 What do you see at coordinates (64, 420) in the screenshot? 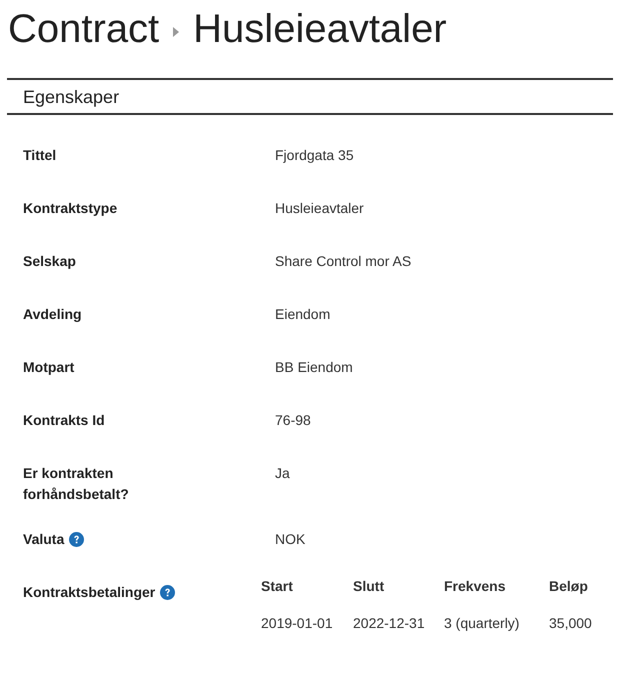
I see `property-label: Kontrakts Id` at bounding box center [64, 420].